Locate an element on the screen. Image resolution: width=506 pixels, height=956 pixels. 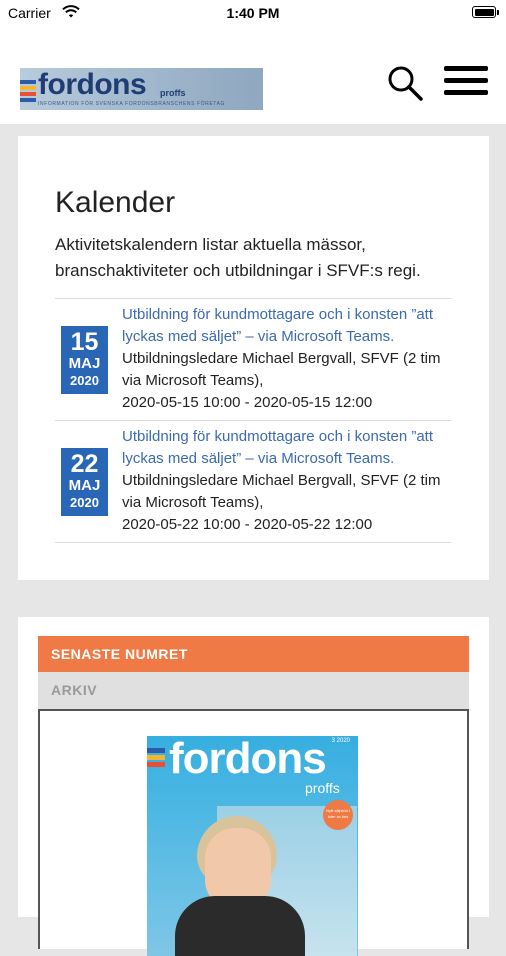
event-day: 15 is located at coordinates (84, 342).